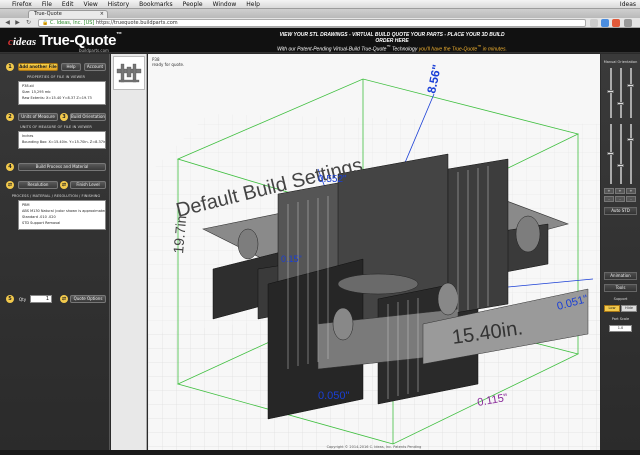 The width and height of the screenshot is (640, 455). Describe the element at coordinates (80, 40) in the screenshot. I see `logo-true-quote: True-Quote™` at that location.